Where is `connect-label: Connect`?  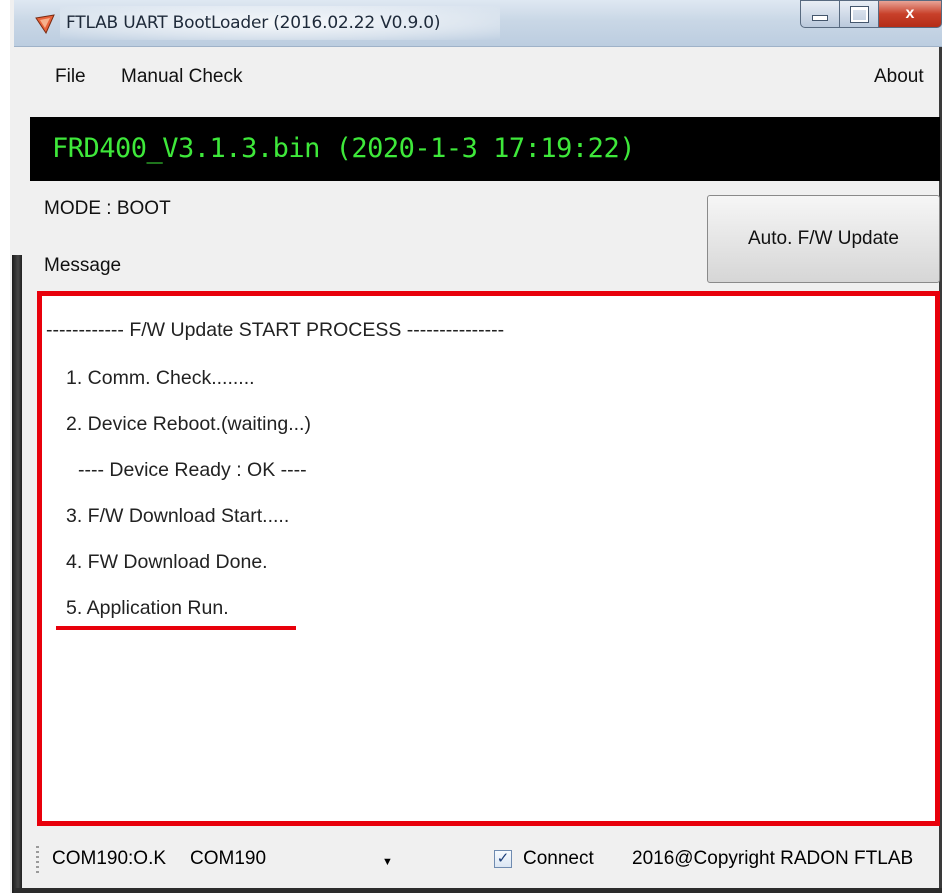 connect-label: Connect is located at coordinates (558, 859).